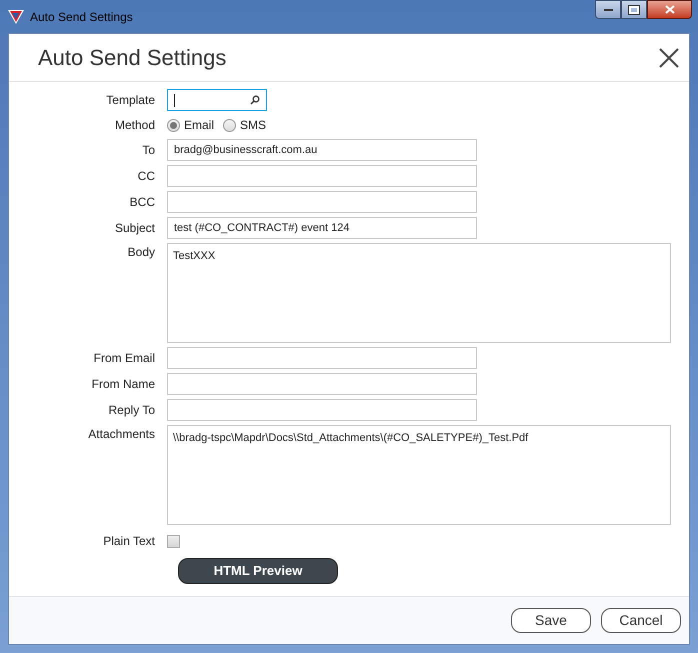 The width and height of the screenshot is (698, 653). I want to click on html-preview-button: HTML Preview, so click(258, 571).